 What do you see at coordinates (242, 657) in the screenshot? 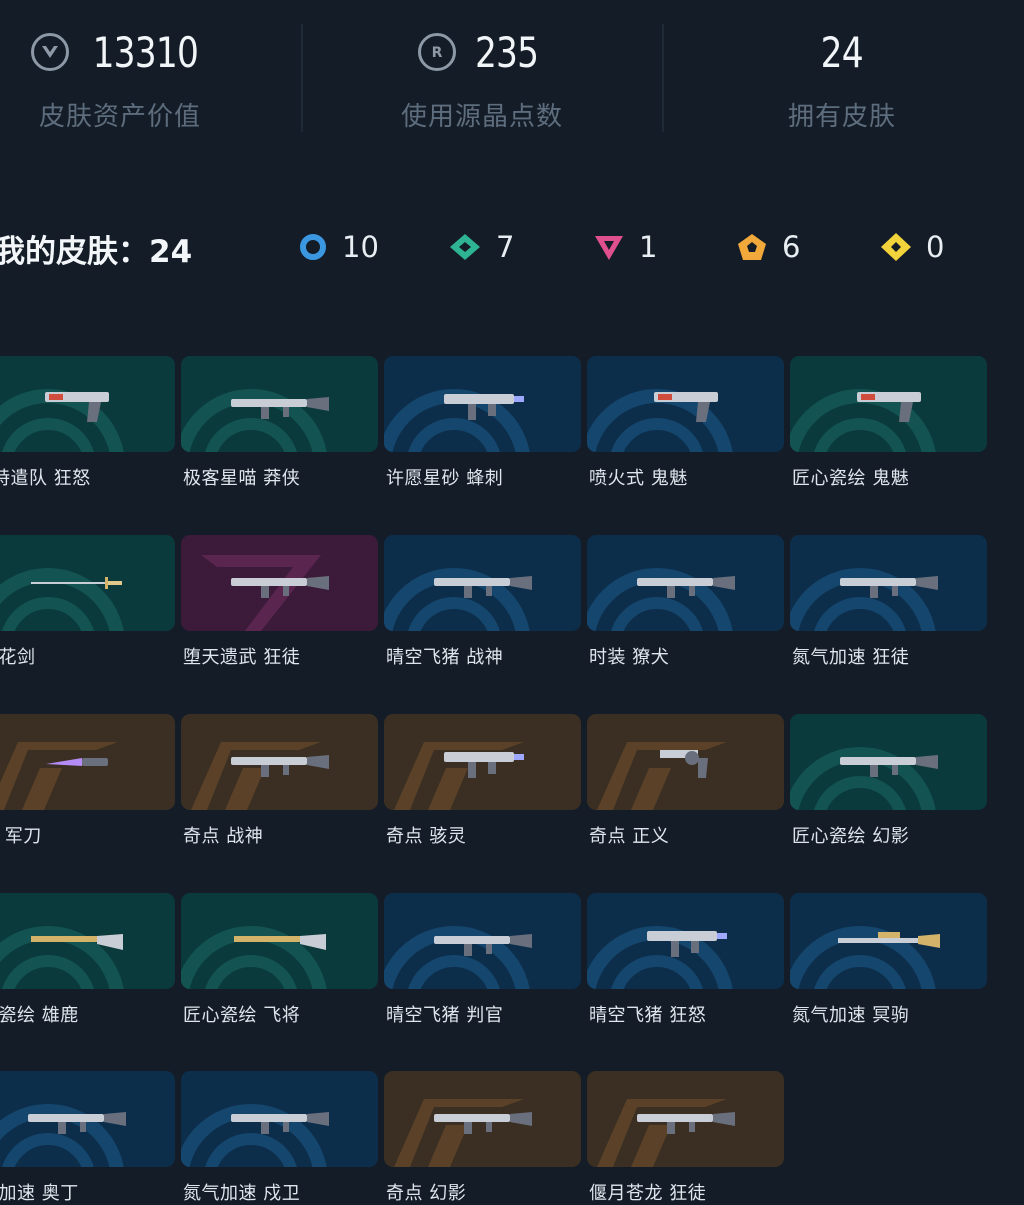
I see `skin-name: 堕天遗武 狂徒` at bounding box center [242, 657].